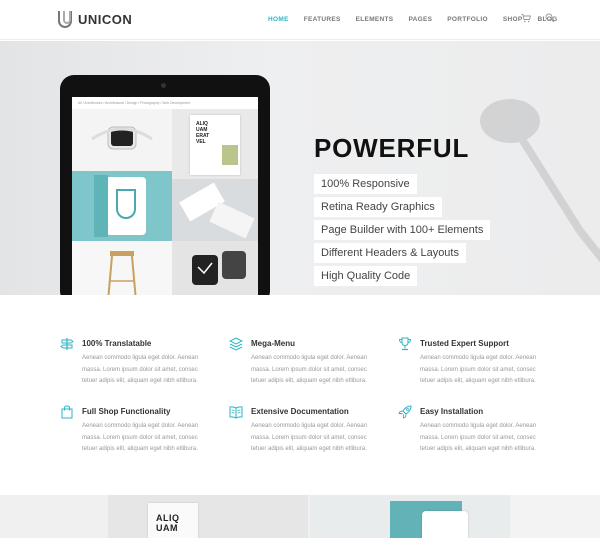 This screenshot has height=538, width=600. What do you see at coordinates (300, 411) in the screenshot?
I see `feature-title: Extensive Documentation` at bounding box center [300, 411].